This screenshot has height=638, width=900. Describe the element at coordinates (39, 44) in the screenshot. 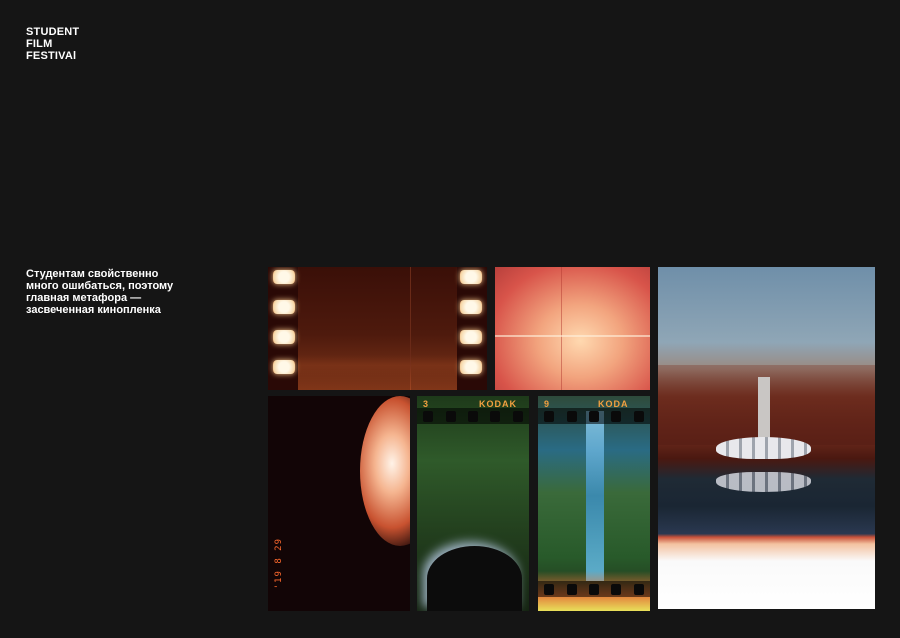

I see `title-line-2: FILM` at that location.